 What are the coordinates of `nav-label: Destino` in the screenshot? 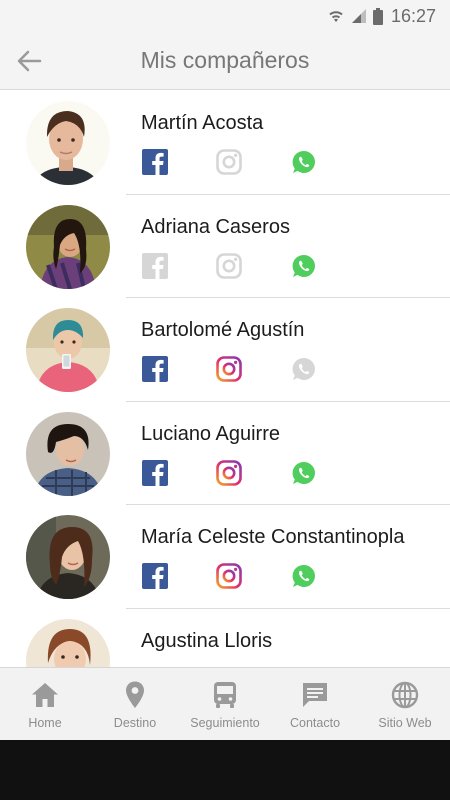 It's located at (135, 723).